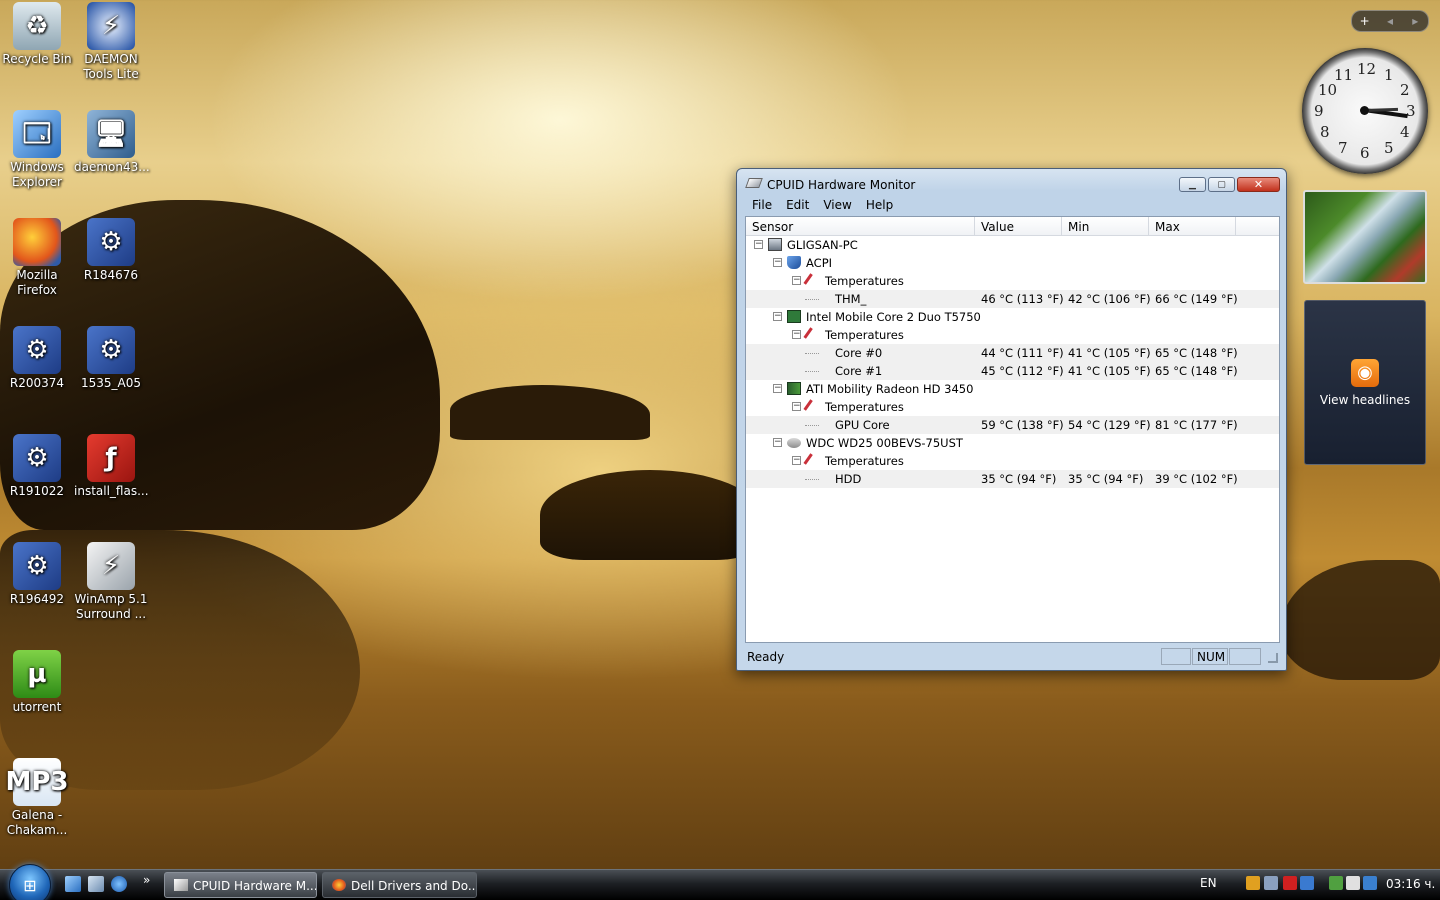 The image size is (1440, 900). What do you see at coordinates (1245, 656) in the screenshot?
I see `status-pane-empty` at bounding box center [1245, 656].